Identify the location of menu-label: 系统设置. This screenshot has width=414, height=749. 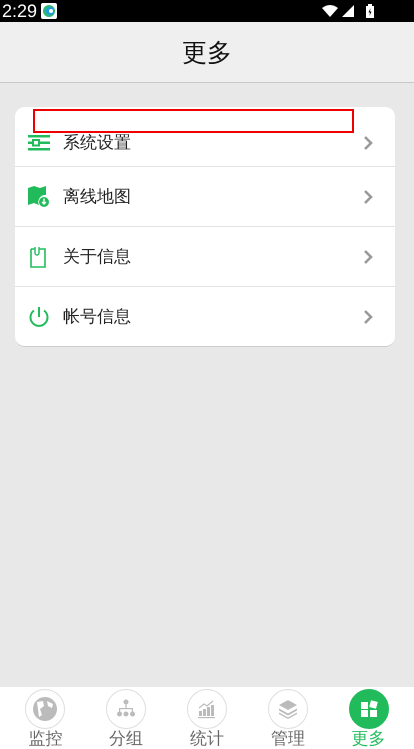
(97, 143).